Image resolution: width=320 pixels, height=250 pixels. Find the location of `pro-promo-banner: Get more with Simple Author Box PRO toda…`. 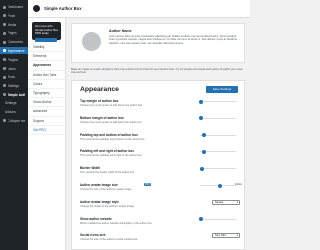

pro-promo-banner: Get more with Simple Author Box PRO toda… is located at coordinates (46, 32).